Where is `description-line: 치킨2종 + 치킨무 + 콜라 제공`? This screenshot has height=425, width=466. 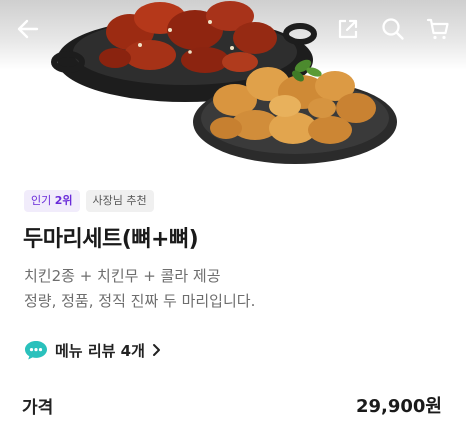
description-line: 치킨2종 + 치킨무 + 콜라 제공 is located at coordinates (122, 276).